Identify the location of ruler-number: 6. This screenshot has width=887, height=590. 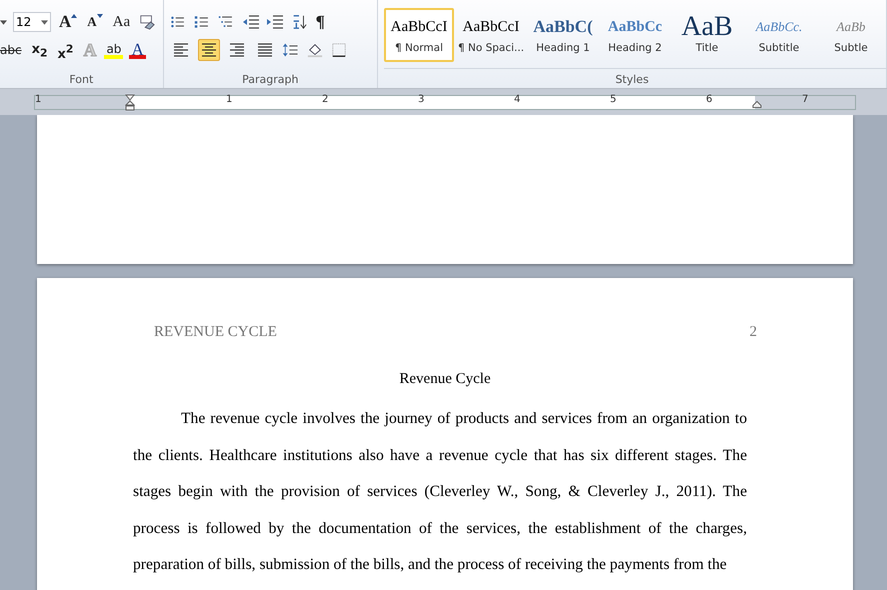
(709, 99).